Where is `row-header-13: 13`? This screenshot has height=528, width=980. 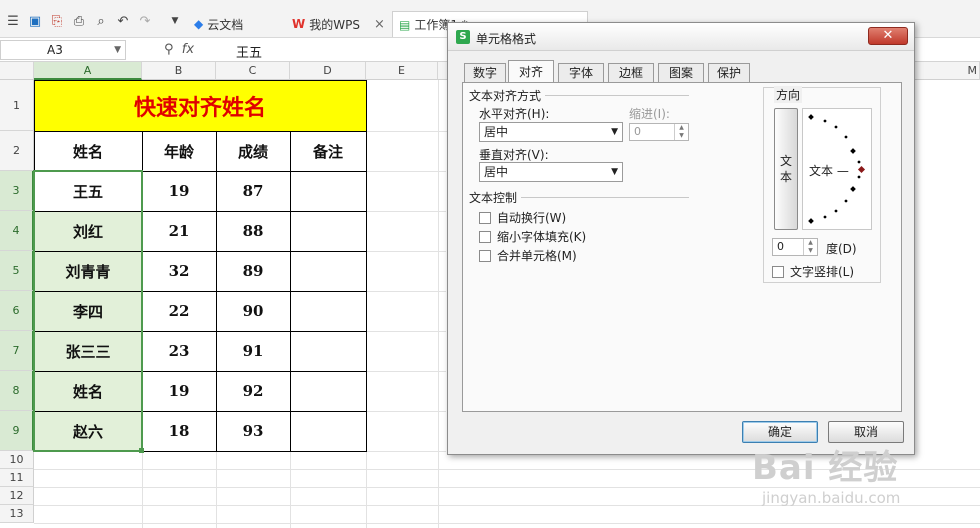 row-header-13: 13 is located at coordinates (17, 514).